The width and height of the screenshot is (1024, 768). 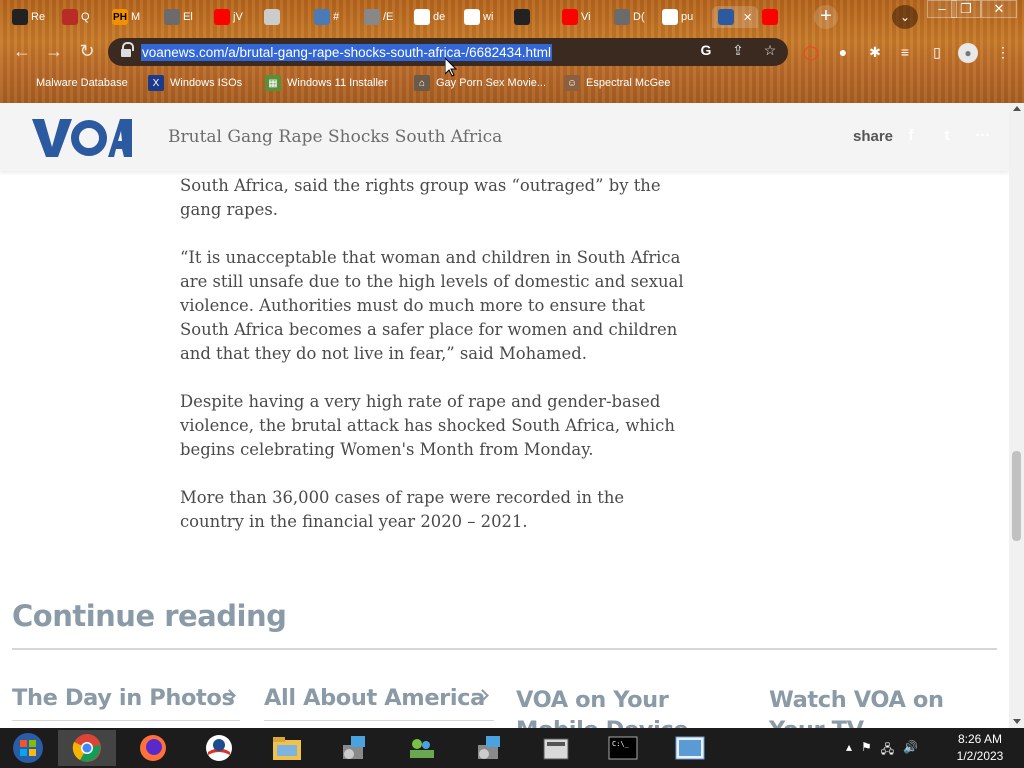 I want to click on side-panel-icon: ▯, so click(x=937, y=52).